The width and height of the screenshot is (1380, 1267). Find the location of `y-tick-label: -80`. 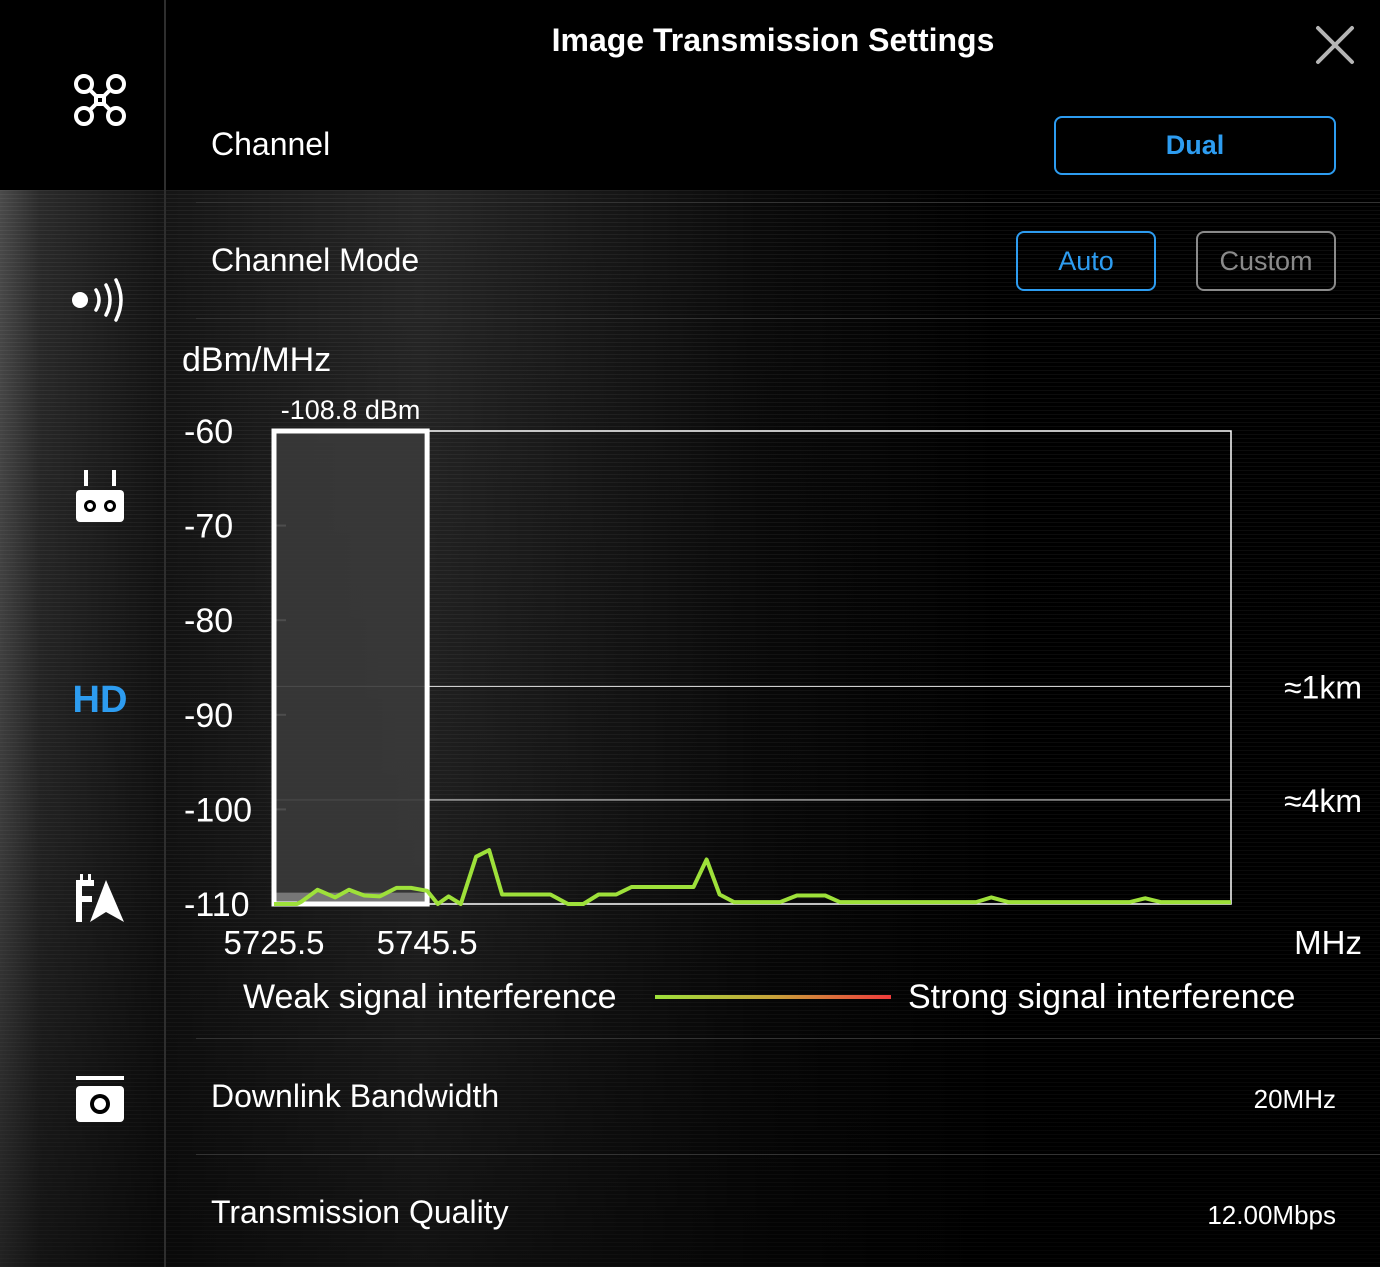

y-tick-label: -80 is located at coordinates (208, 621).